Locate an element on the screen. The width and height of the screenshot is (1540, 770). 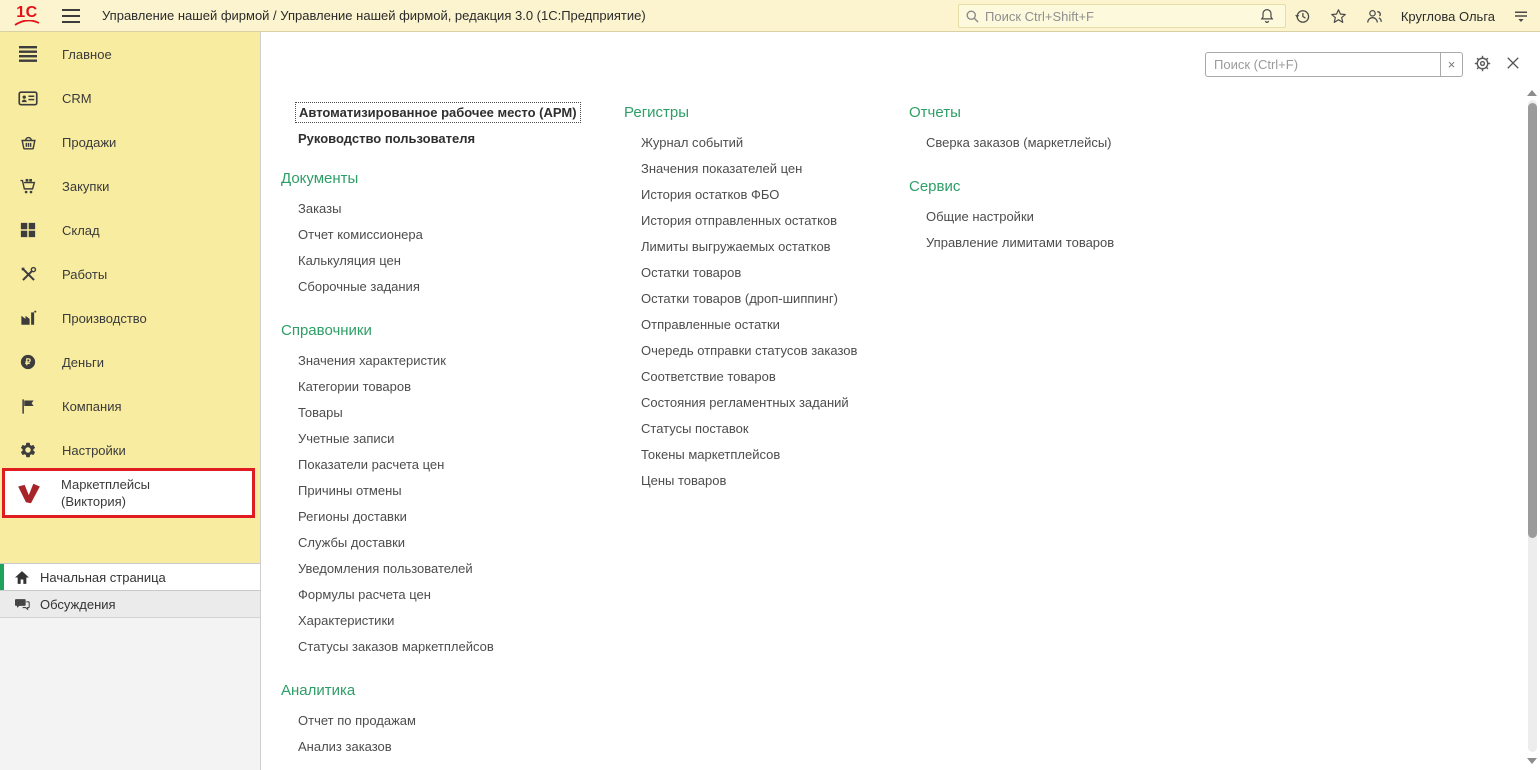
scroll-up-arrow is located at coordinates (1532, 93).